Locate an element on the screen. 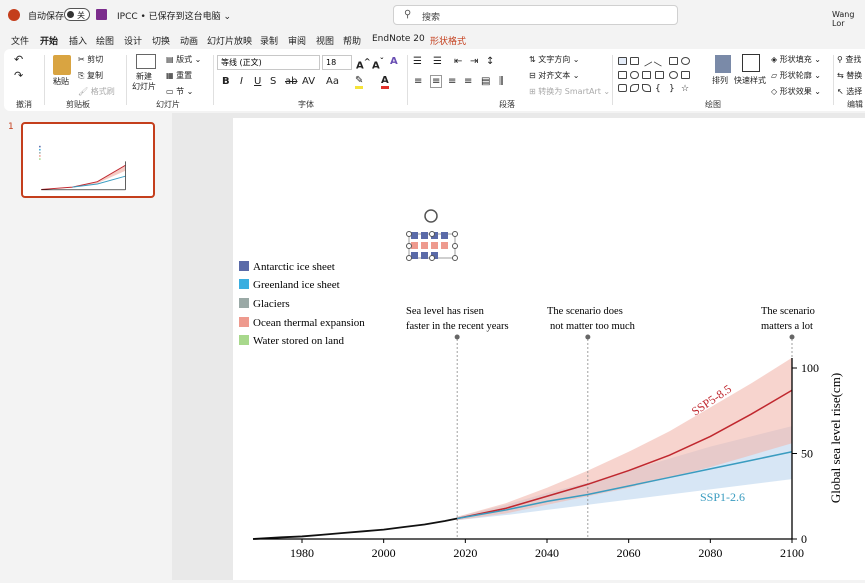 This screenshot has height=583, width=865. underline-icon: U is located at coordinates (257, 81).